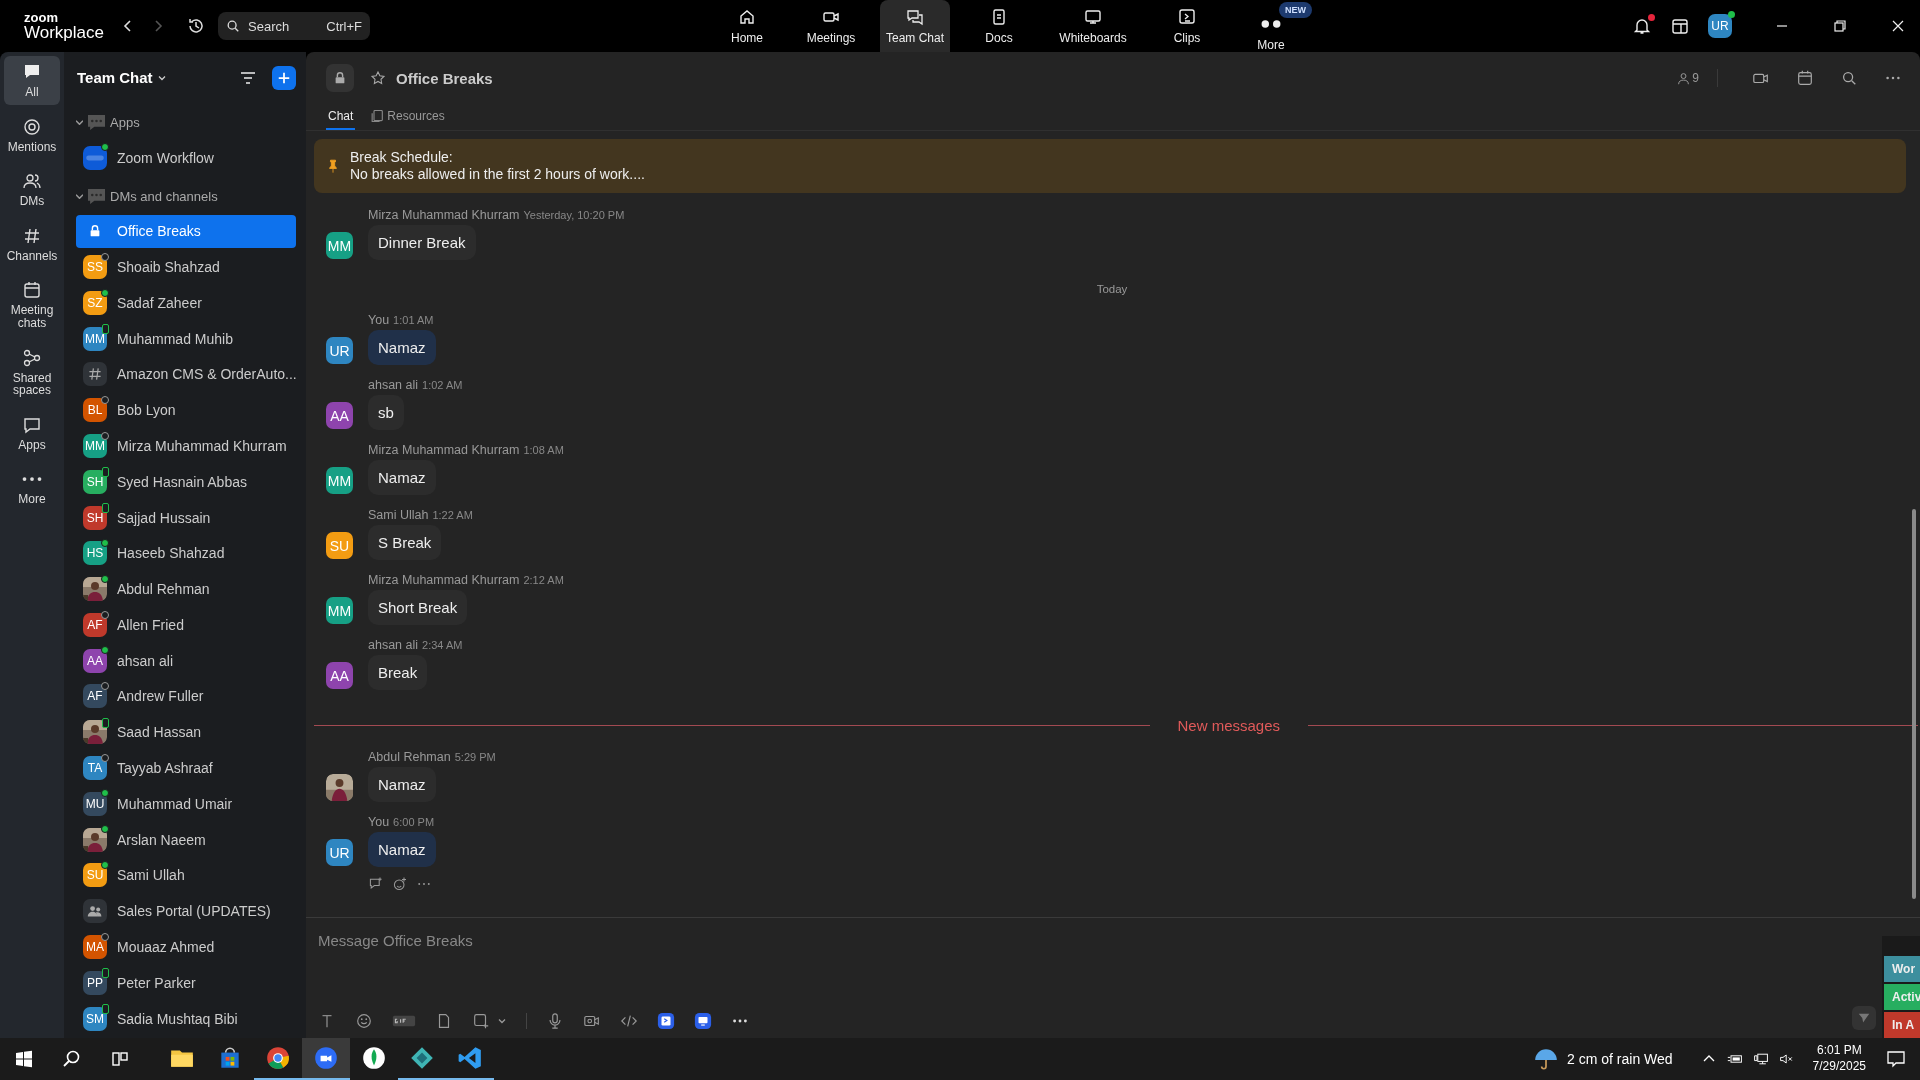 The image size is (1920, 1080). Describe the element at coordinates (518, 940) in the screenshot. I see `message-input: Message Office Breaks` at that location.